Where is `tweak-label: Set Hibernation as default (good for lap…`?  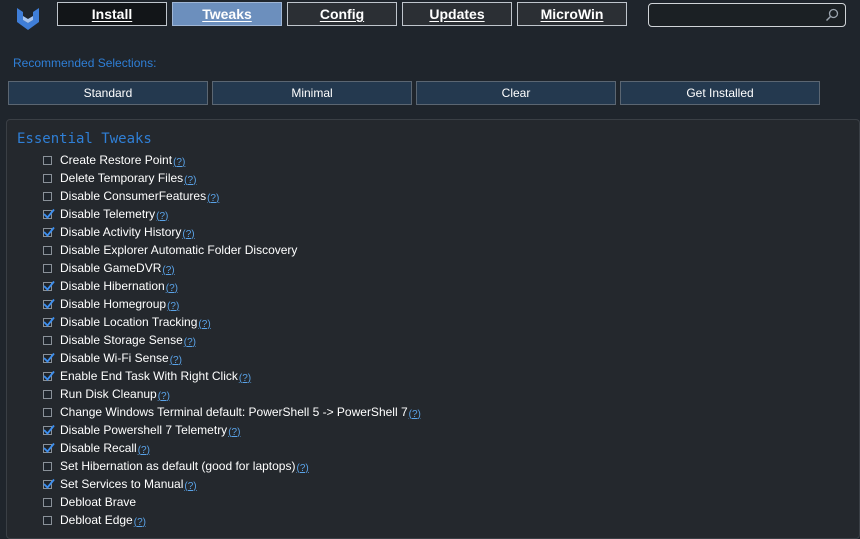 tweak-label: Set Hibernation as default (good for lap… is located at coordinates (178, 466).